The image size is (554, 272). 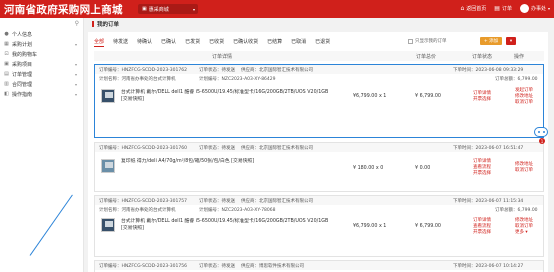 What do you see at coordinates (216, 42) in the screenshot?
I see `tab-received: 已收货` at bounding box center [216, 42].